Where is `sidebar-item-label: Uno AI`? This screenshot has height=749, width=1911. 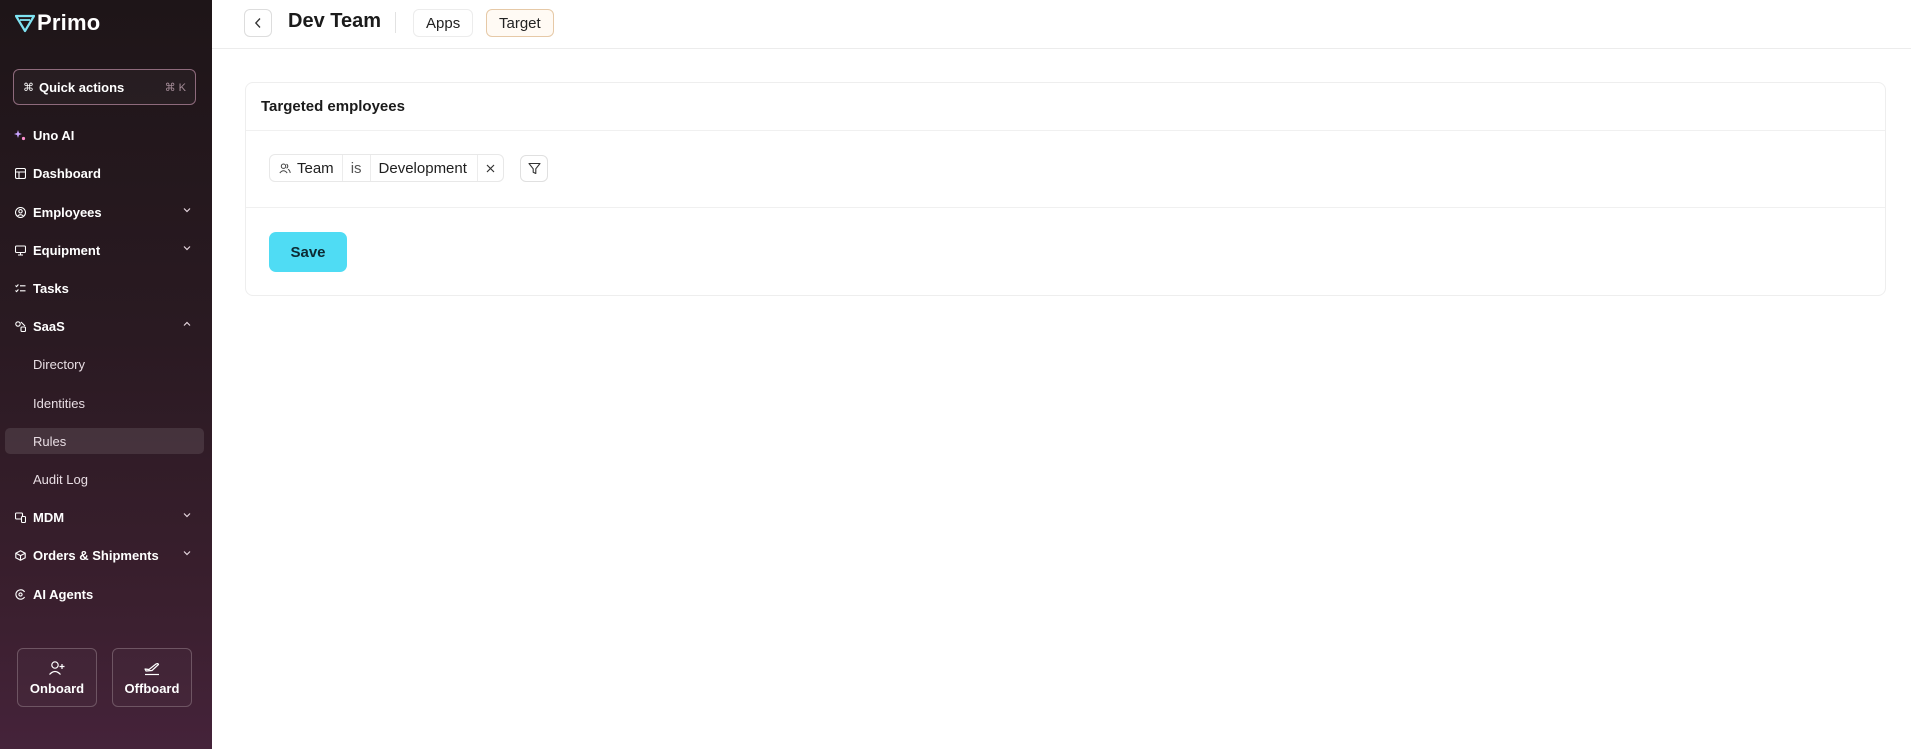 sidebar-item-label: Uno AI is located at coordinates (54, 135).